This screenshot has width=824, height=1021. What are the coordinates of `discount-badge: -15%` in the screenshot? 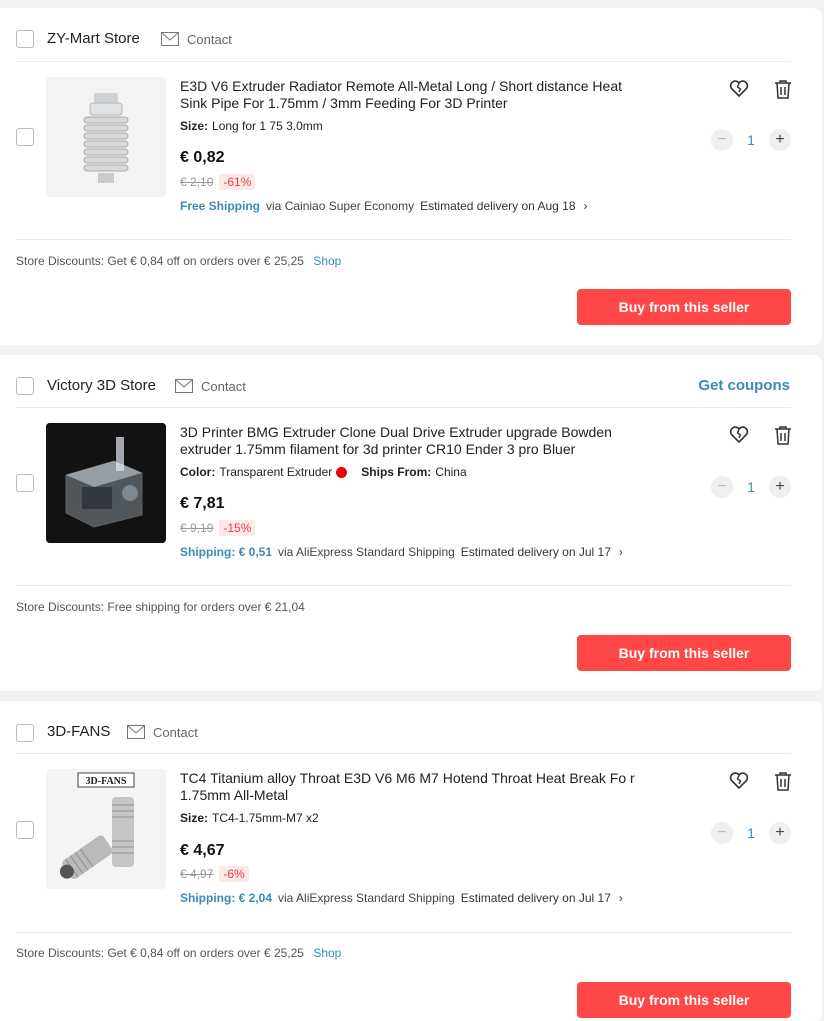 It's located at (237, 528).